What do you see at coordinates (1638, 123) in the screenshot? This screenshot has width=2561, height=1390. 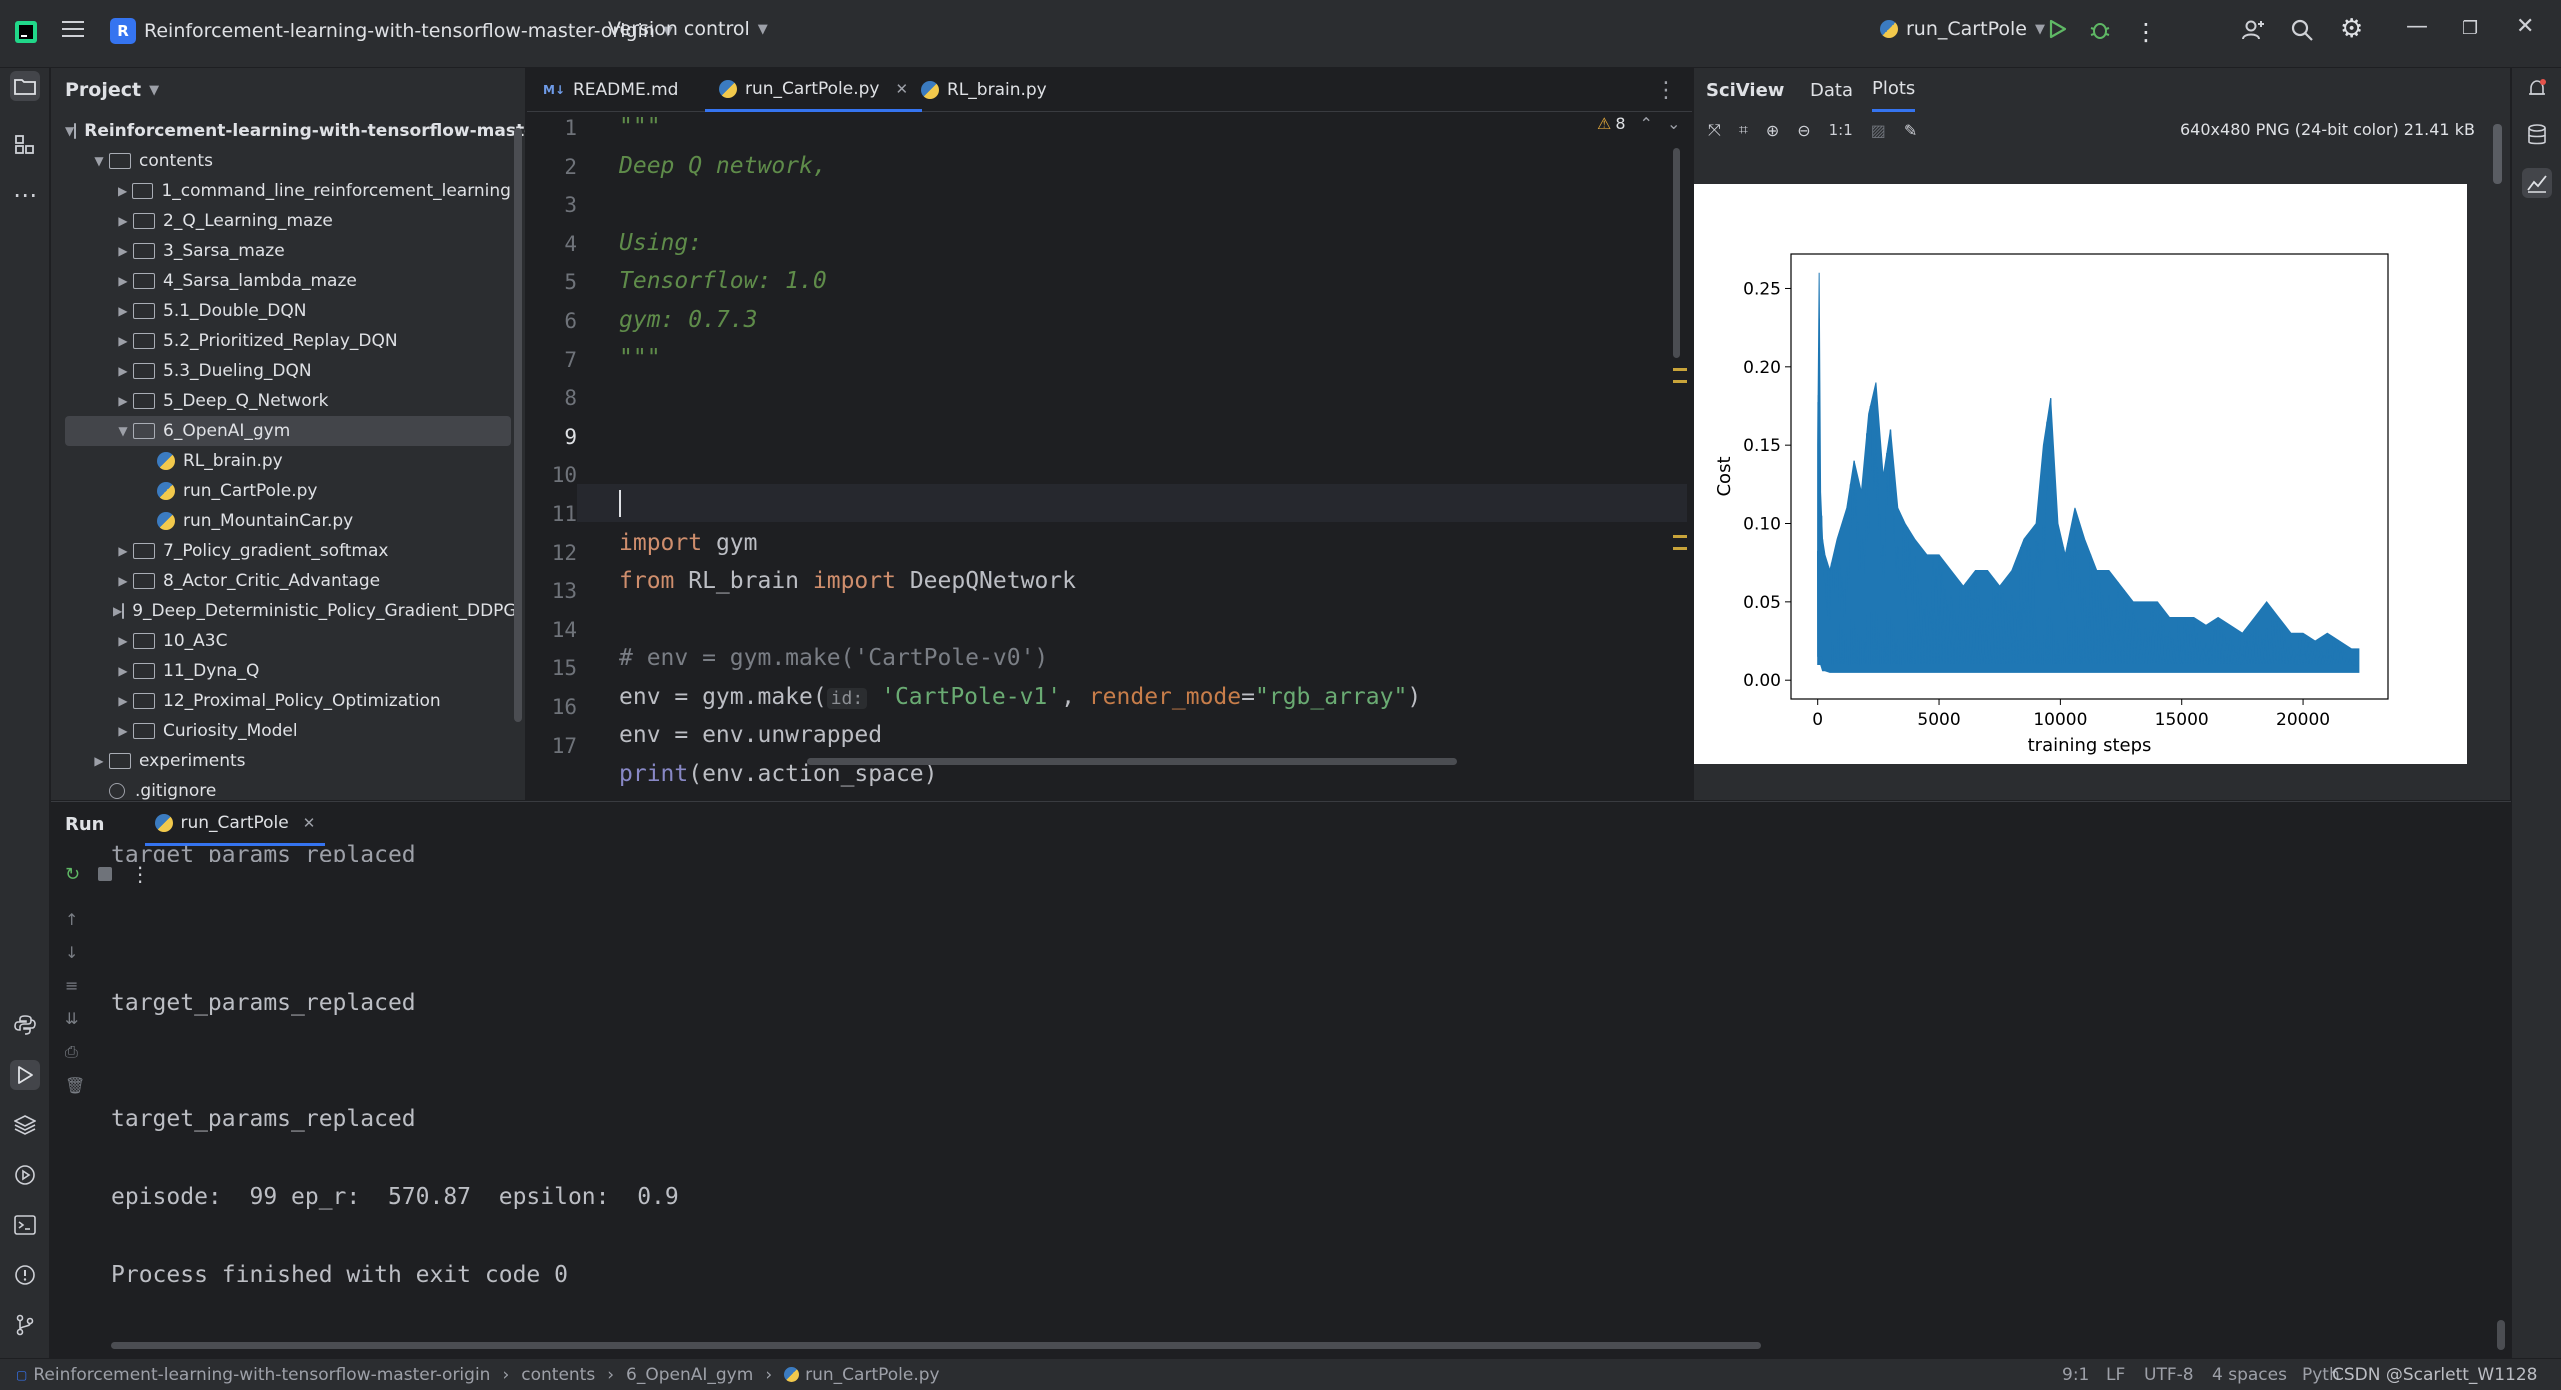 I see `inspection-widget: ⚠ 8 ⌃ ⌄` at bounding box center [1638, 123].